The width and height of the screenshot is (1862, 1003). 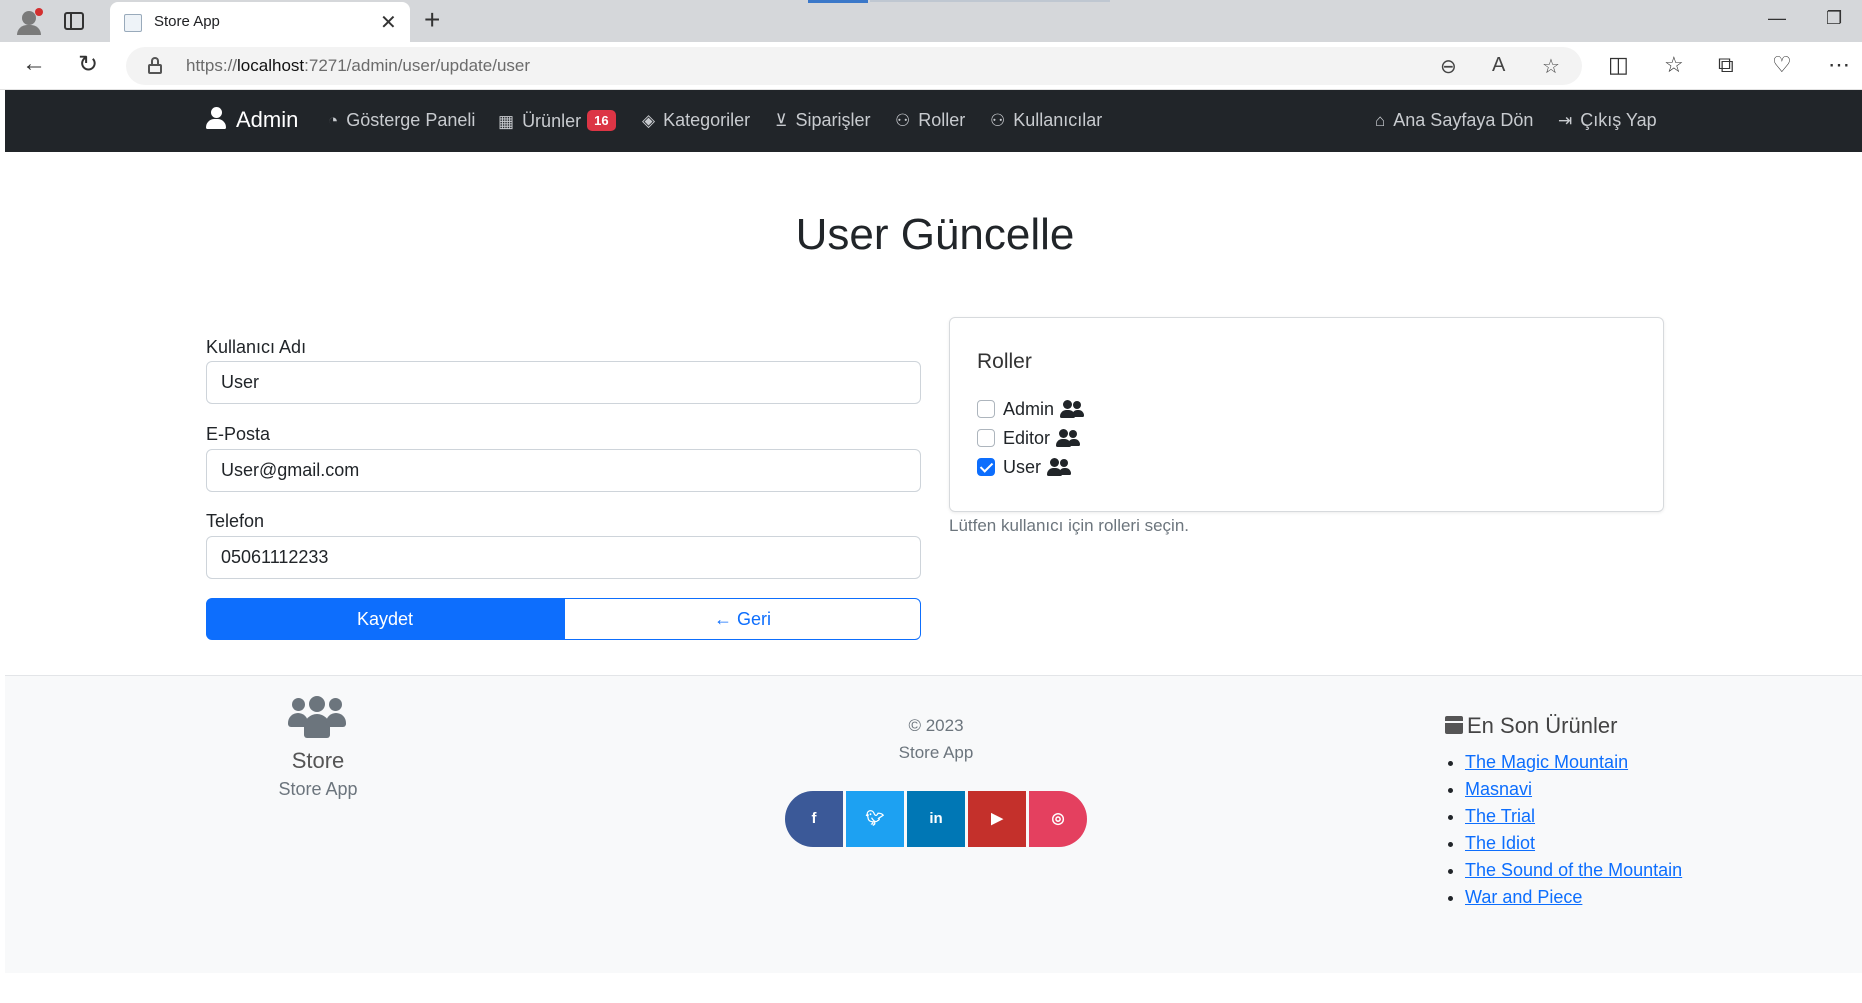 What do you see at coordinates (1029, 440) in the screenshot?
I see `role-editor: Editor` at bounding box center [1029, 440].